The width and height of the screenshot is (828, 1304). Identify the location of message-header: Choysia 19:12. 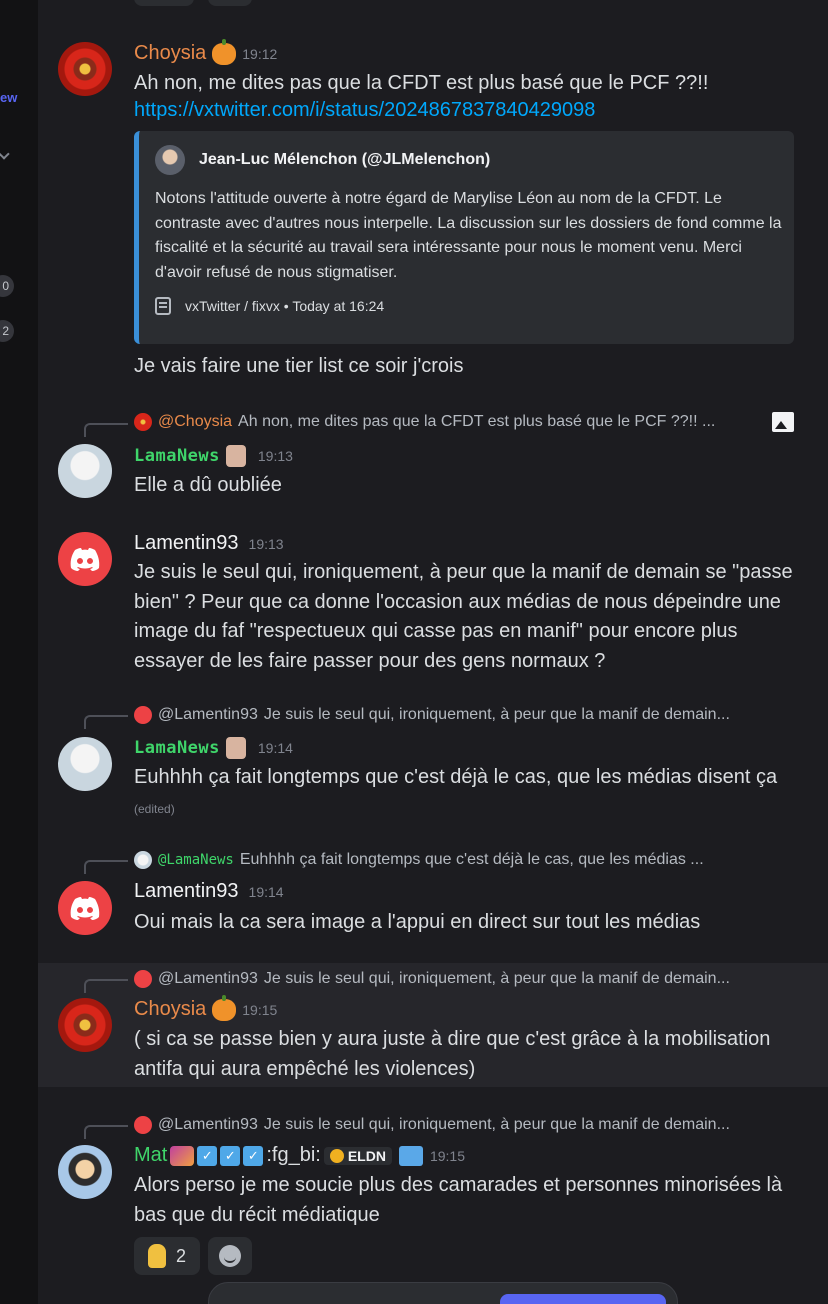
(206, 51).